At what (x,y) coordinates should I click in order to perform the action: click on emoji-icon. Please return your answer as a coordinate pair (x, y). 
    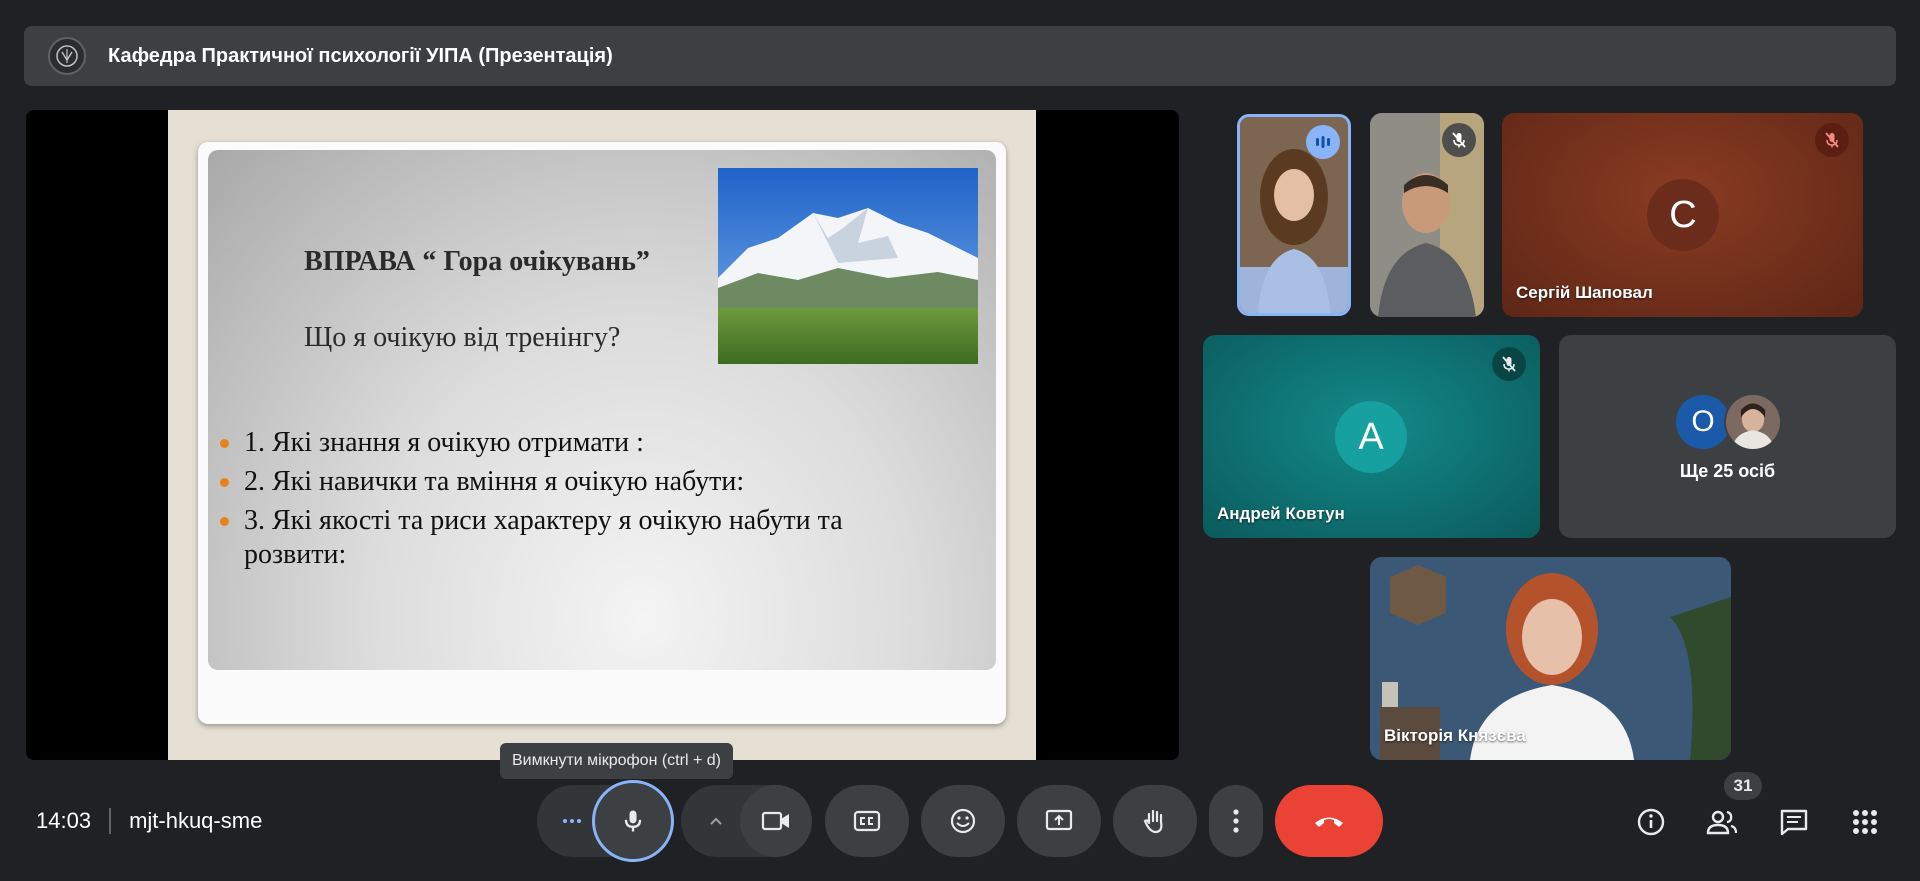
    Looking at the image, I should click on (963, 821).